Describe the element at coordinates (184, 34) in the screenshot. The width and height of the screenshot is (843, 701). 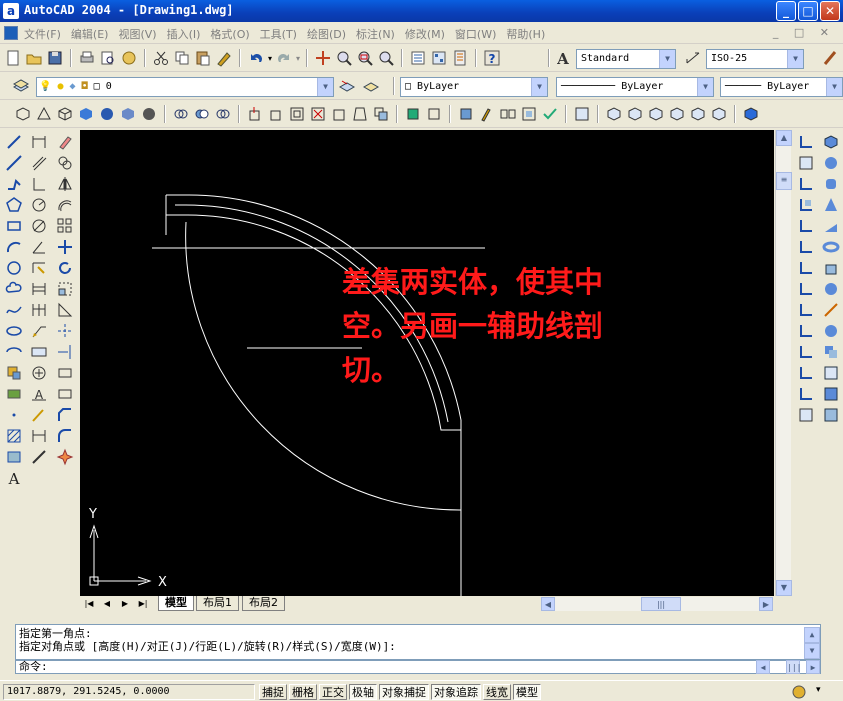
I see `menu-insert: 插入(I)` at that location.